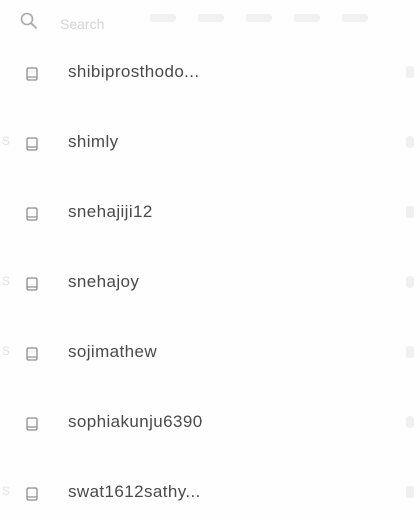  What do you see at coordinates (210, 143) in the screenshot?
I see `list-item: S shimly` at bounding box center [210, 143].